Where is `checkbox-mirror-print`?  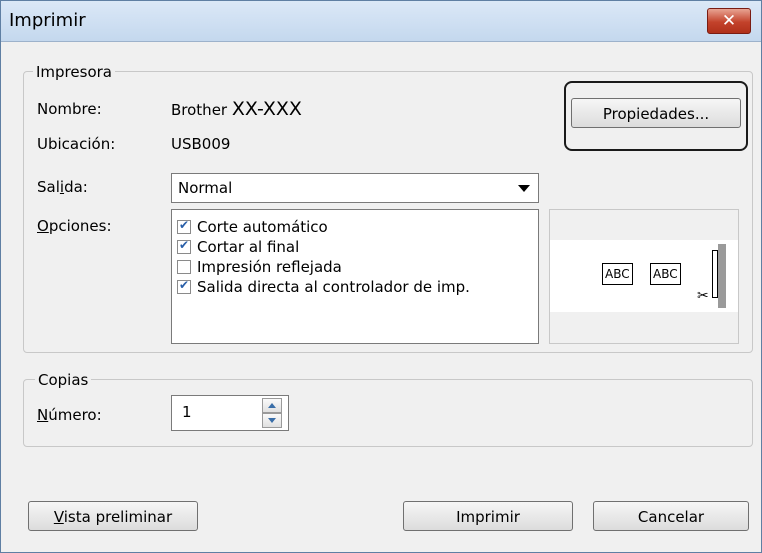
checkbox-mirror-print is located at coordinates (184, 267).